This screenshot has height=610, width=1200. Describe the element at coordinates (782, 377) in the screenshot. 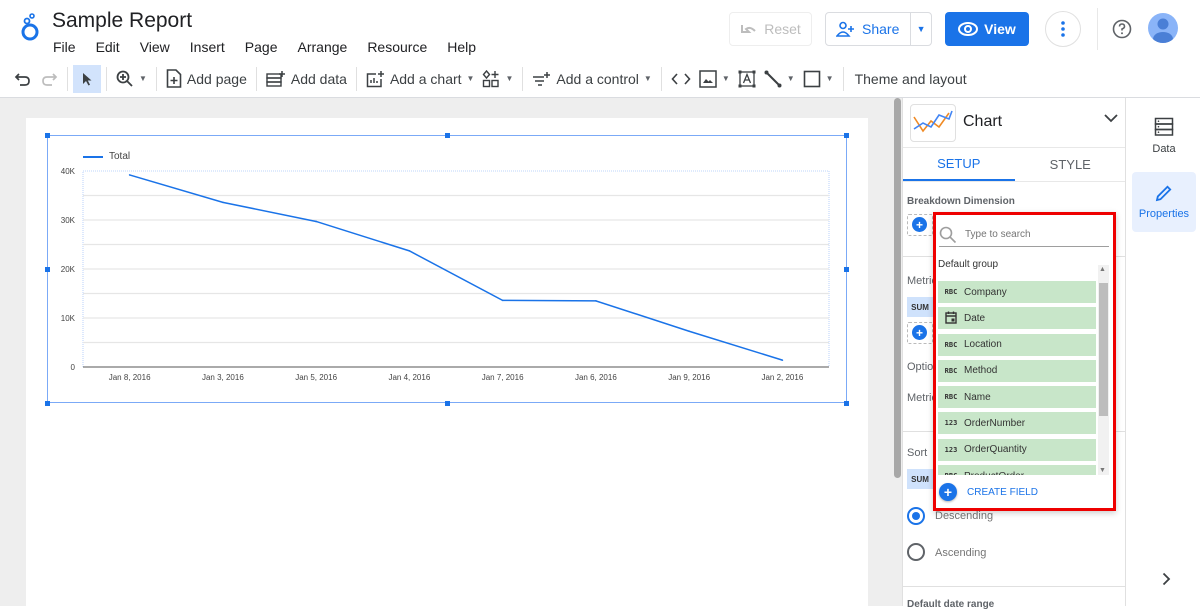

I see `x-tick-label: Jan 2, 2016` at that location.